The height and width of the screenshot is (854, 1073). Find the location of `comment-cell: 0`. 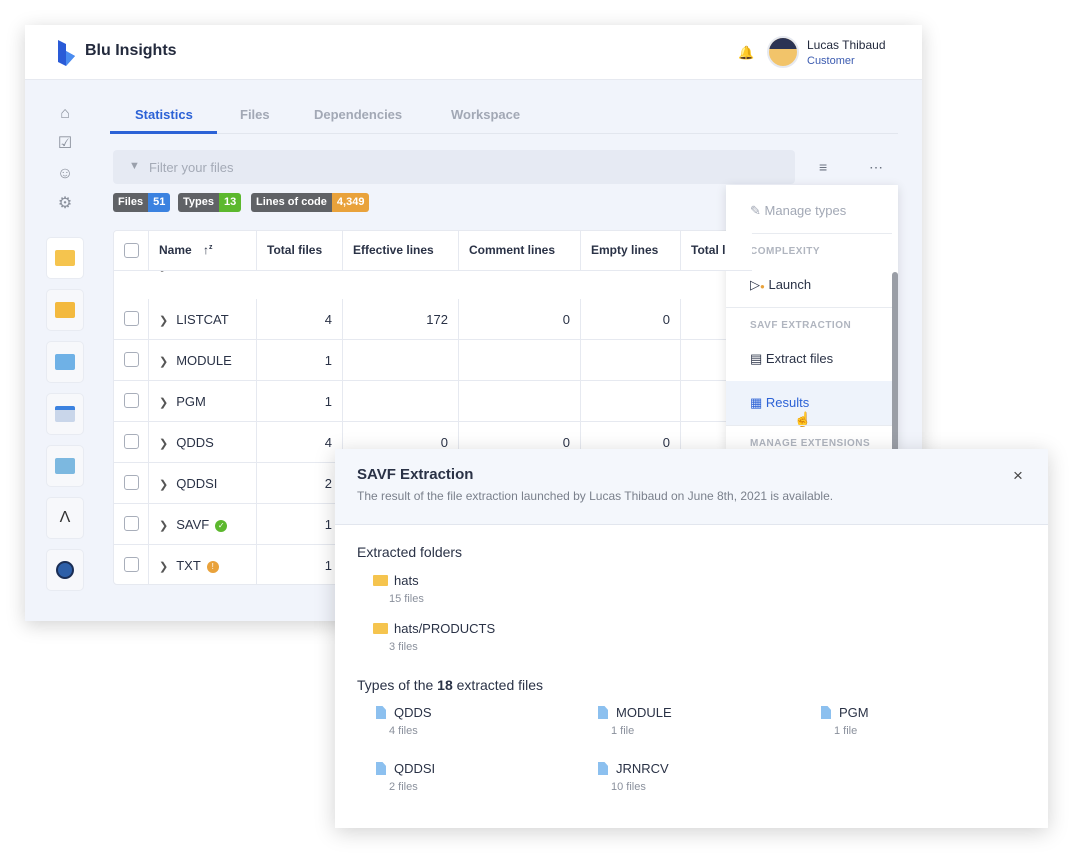

comment-cell: 0 is located at coordinates (520, 319).